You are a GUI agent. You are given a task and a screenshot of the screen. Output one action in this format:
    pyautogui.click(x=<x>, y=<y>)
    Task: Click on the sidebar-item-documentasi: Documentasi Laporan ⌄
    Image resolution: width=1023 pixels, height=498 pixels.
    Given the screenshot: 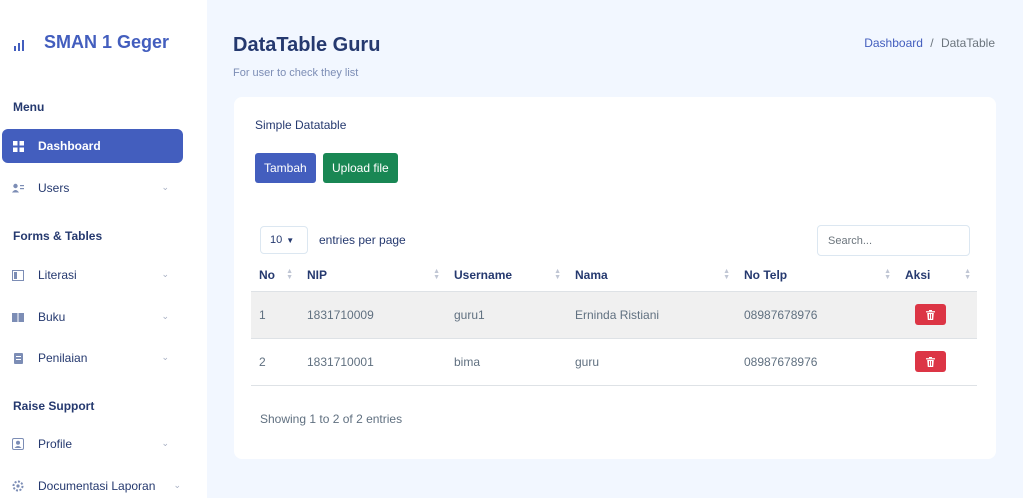 What is the action you would take?
    pyautogui.click(x=92, y=483)
    